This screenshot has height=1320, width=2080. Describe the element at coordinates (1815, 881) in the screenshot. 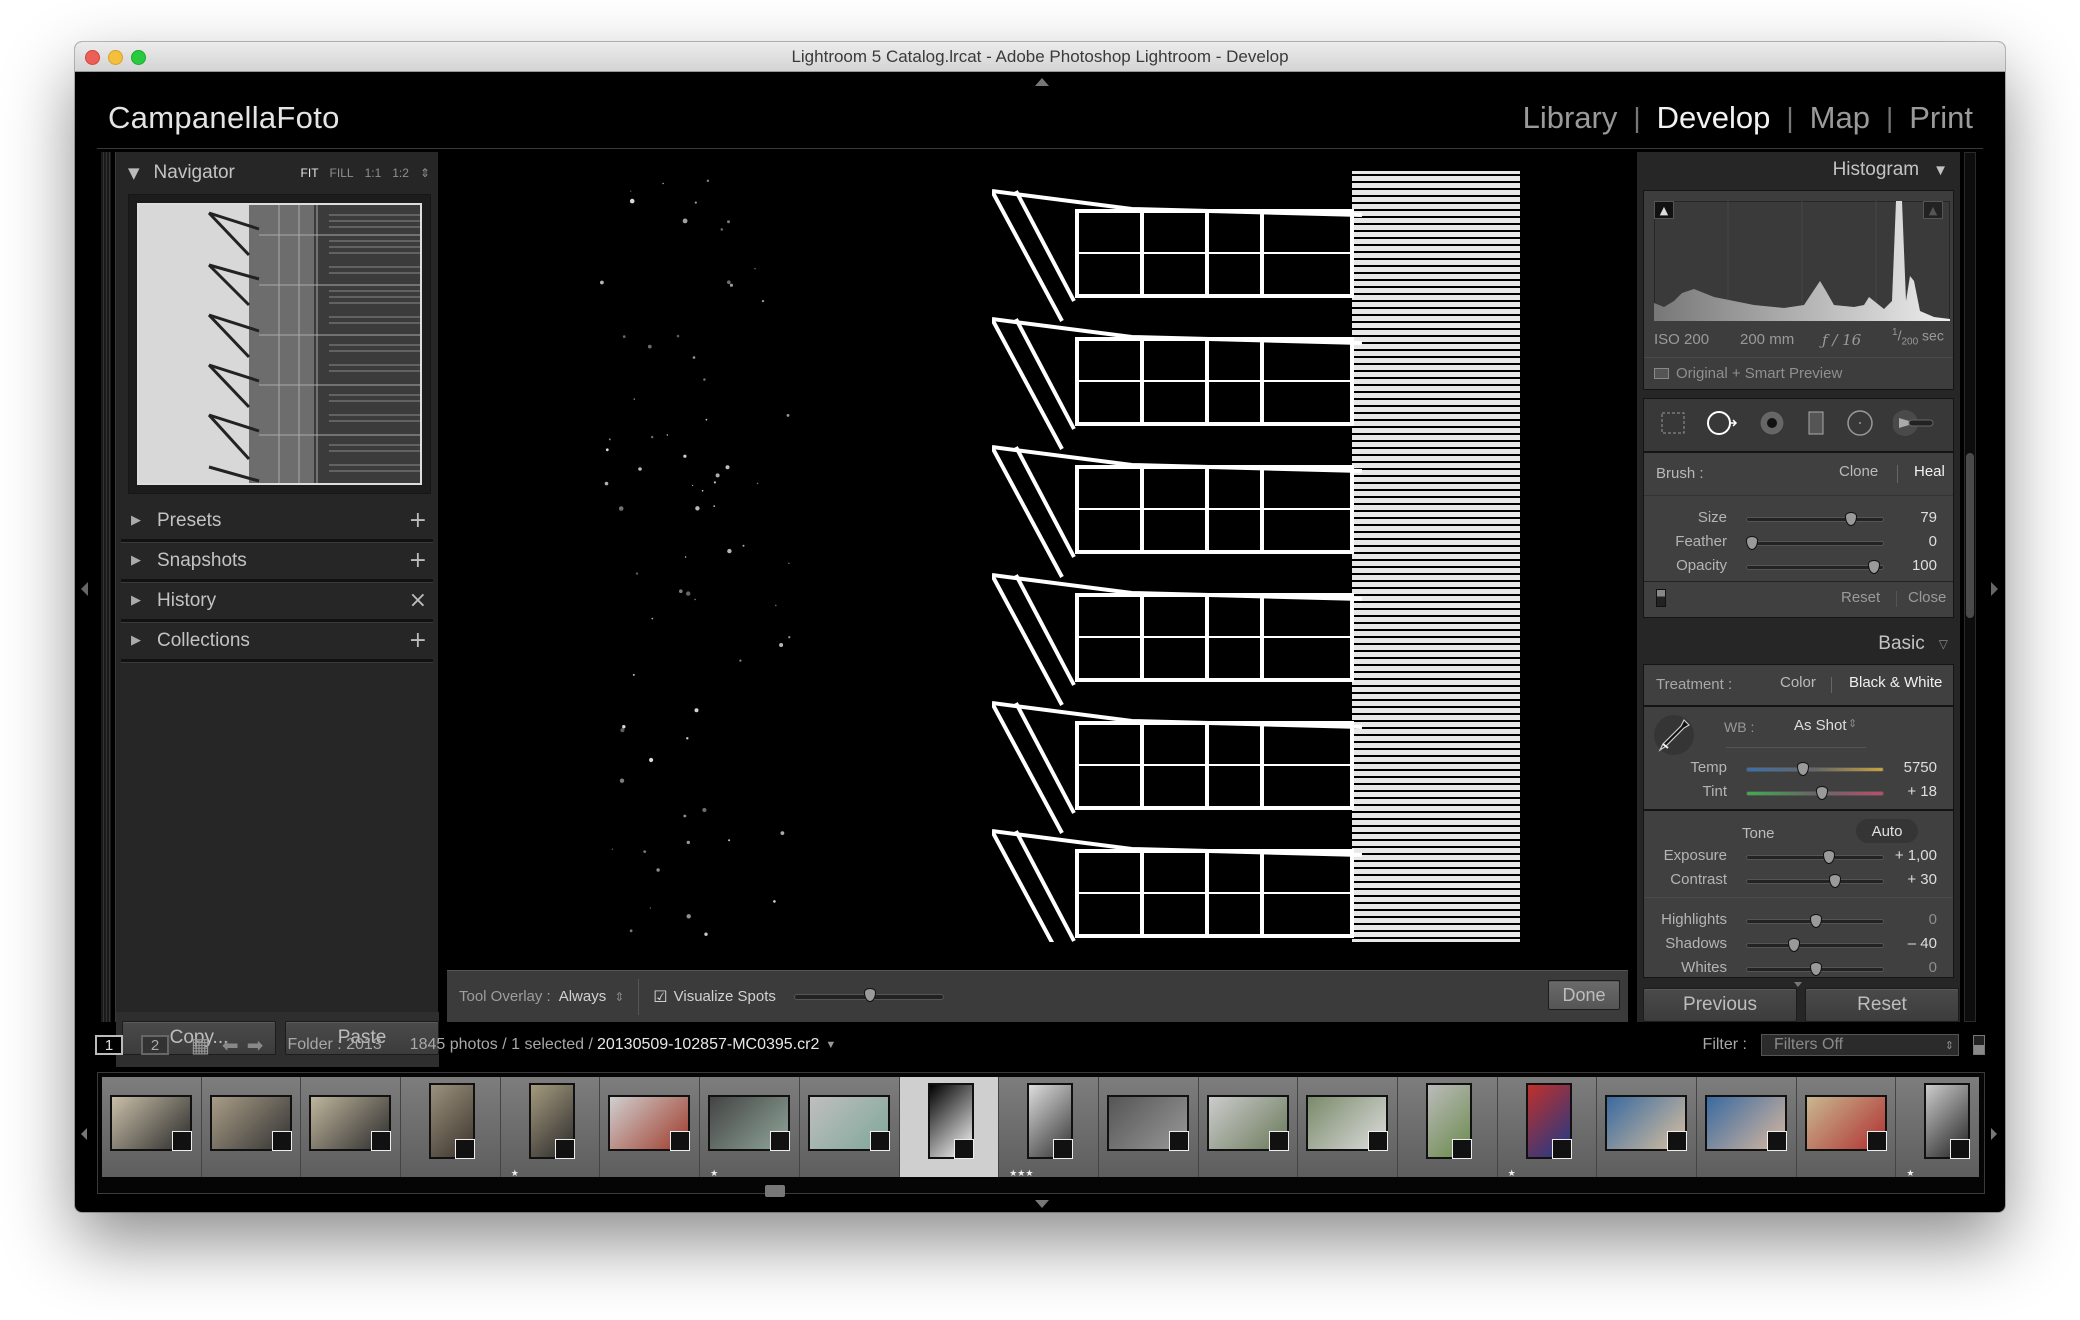

I see `contrast-slider` at that location.